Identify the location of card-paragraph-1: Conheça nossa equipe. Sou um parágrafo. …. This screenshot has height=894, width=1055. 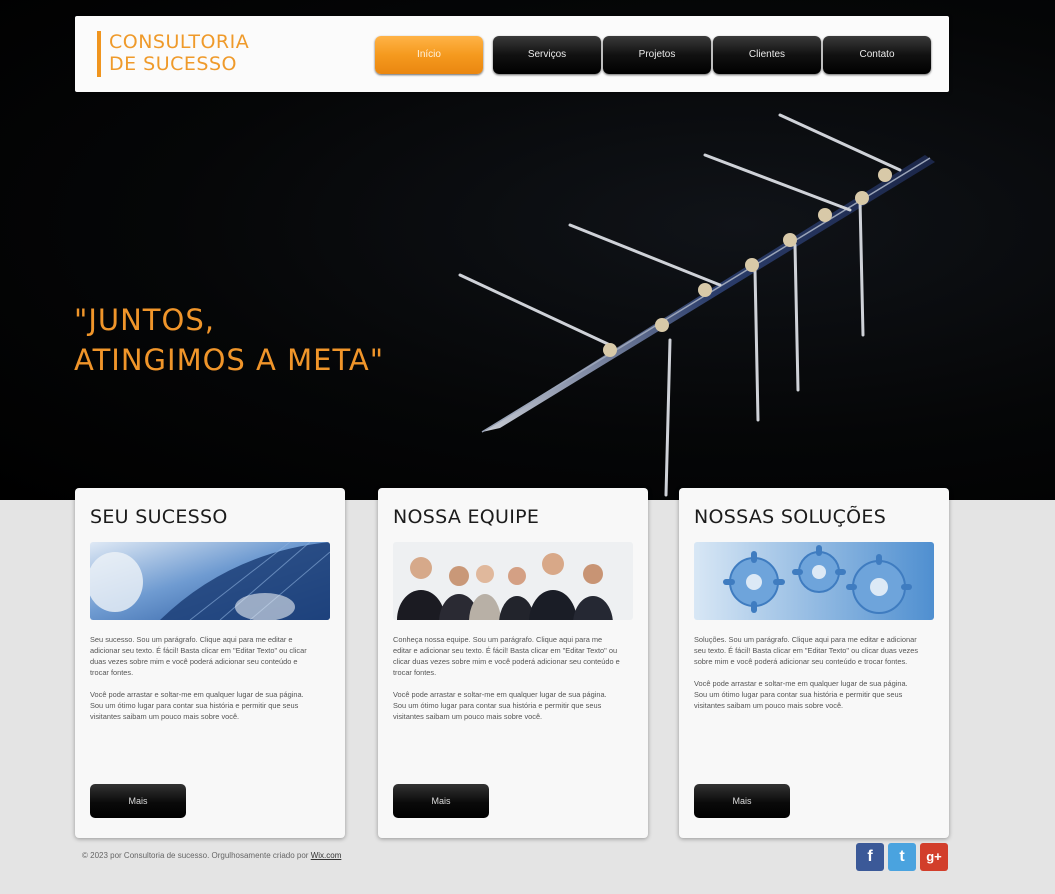
(506, 656).